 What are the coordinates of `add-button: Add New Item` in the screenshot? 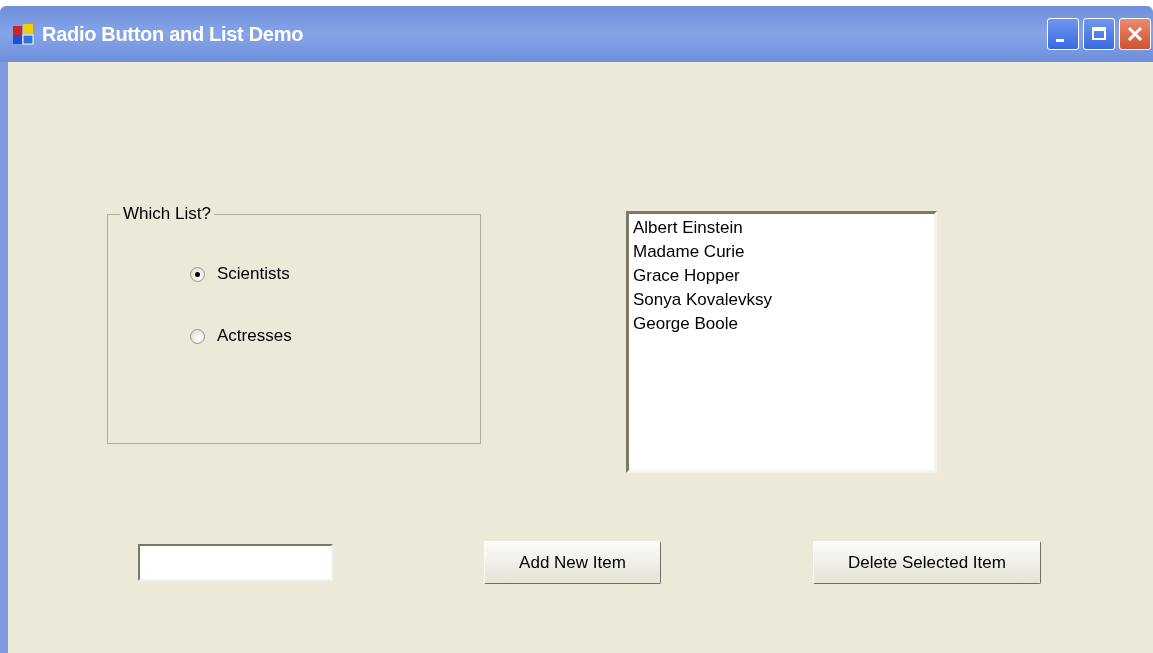 It's located at (572, 562).